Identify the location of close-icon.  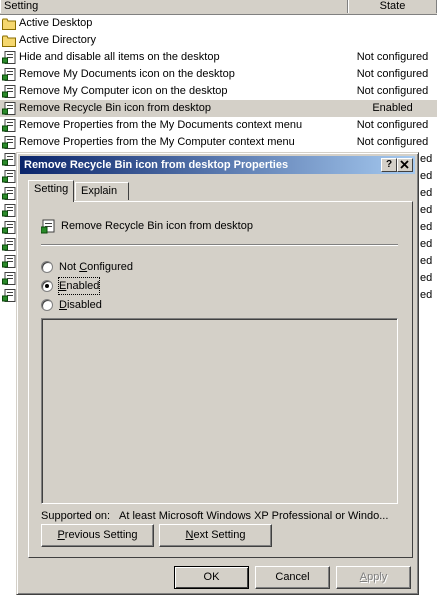
(404, 164).